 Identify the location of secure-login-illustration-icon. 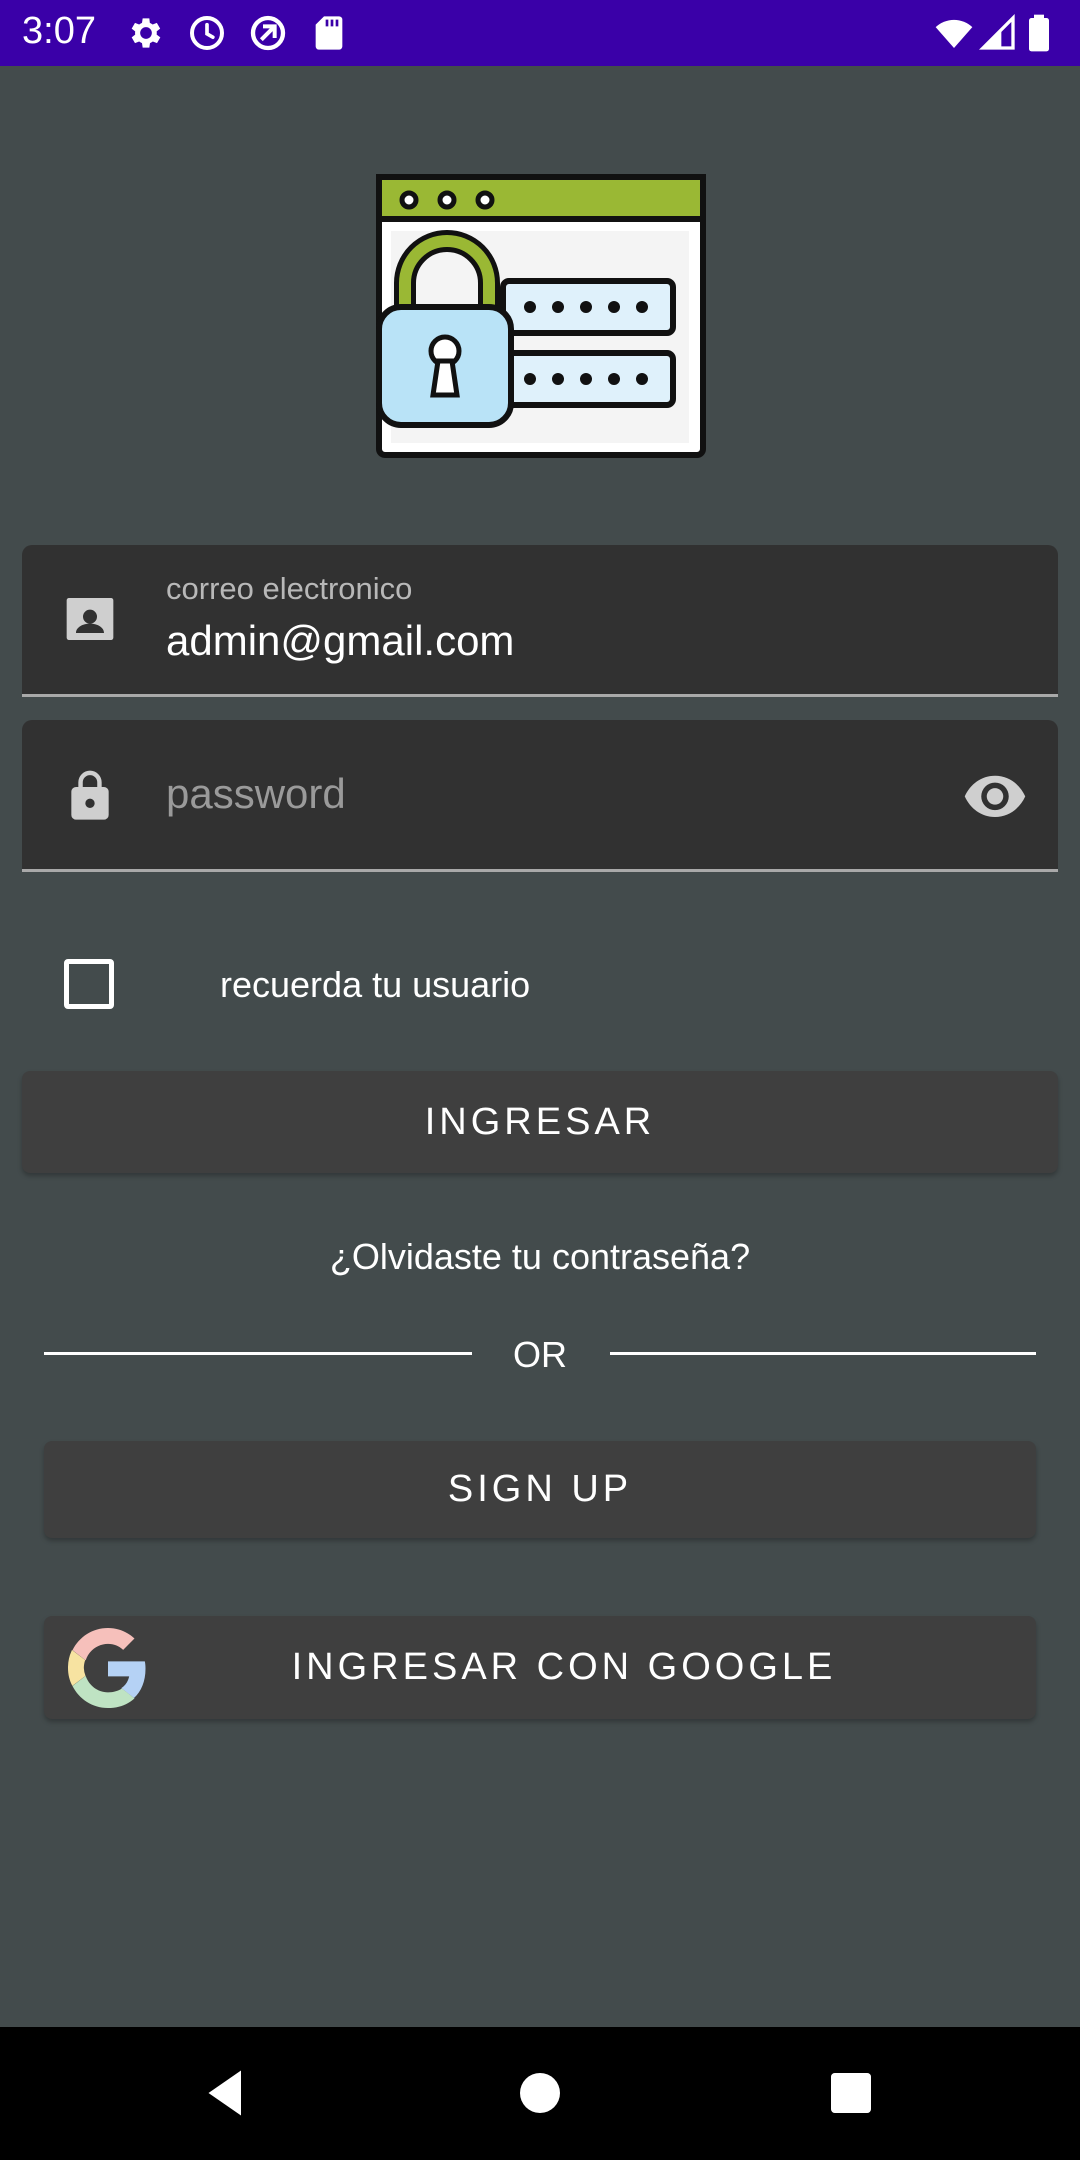
(541, 316).